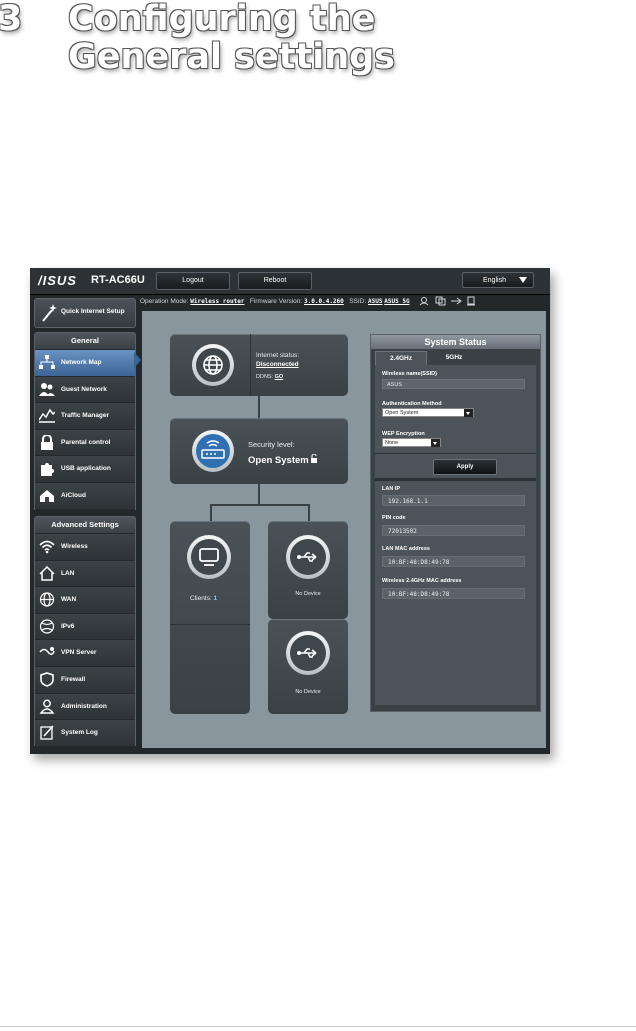  I want to click on network-map-icon, so click(47, 362).